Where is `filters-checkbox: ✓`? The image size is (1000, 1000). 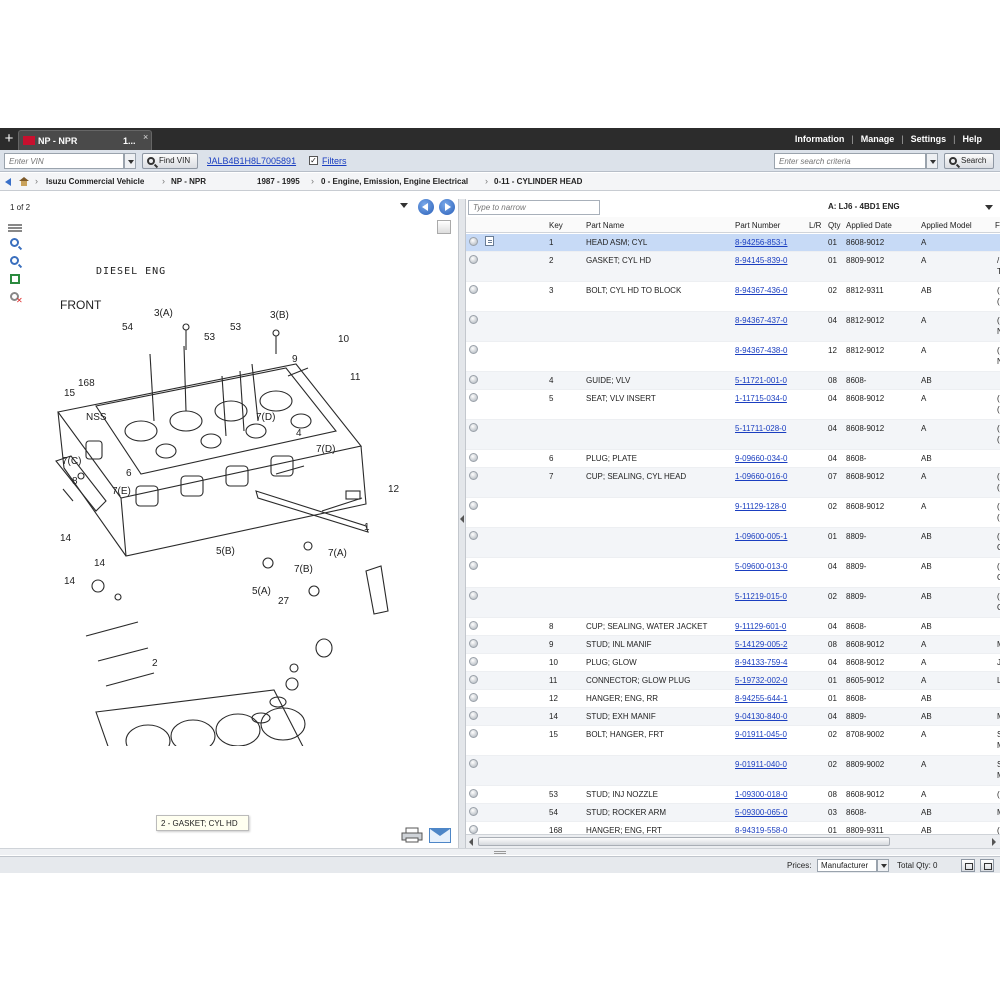
filters-checkbox: ✓ is located at coordinates (313, 160).